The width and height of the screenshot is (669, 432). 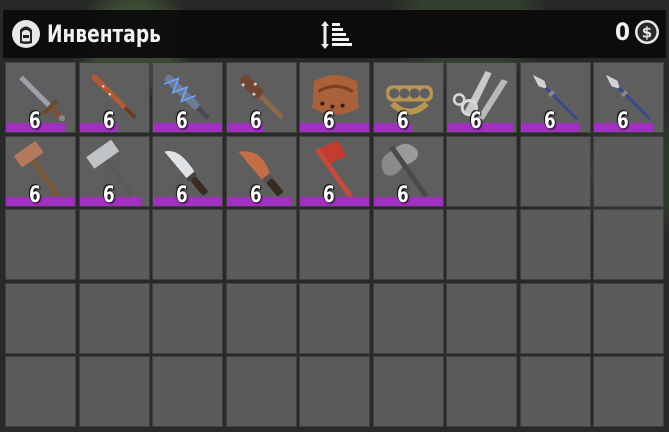 I want to click on inventory-header: Инвентарь 0 $, so click(x=334, y=34).